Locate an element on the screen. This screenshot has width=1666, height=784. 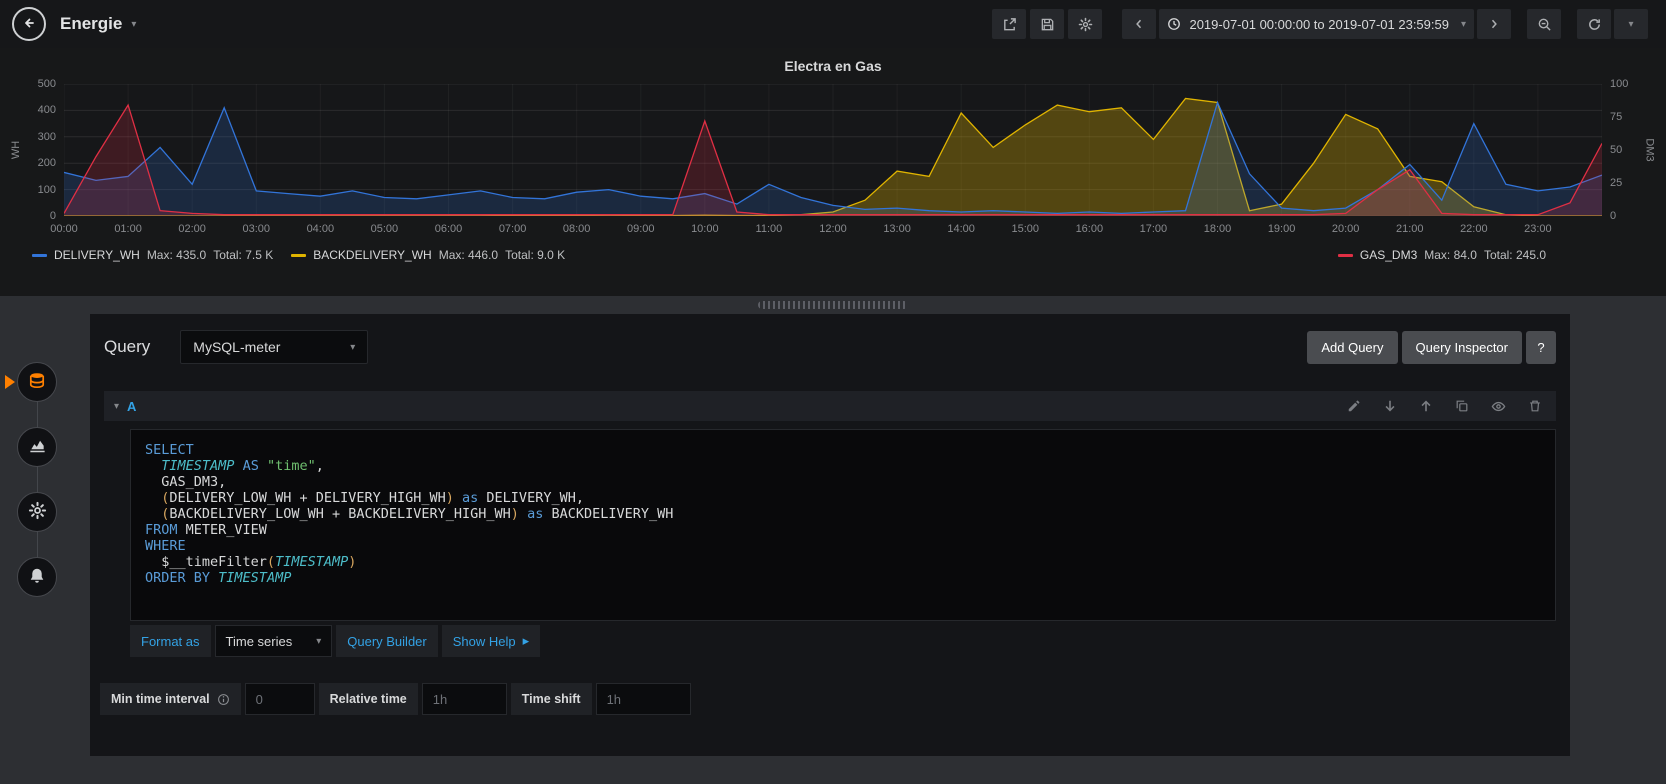
x-axis-tick: 16:00 is located at coordinates (1089, 229).